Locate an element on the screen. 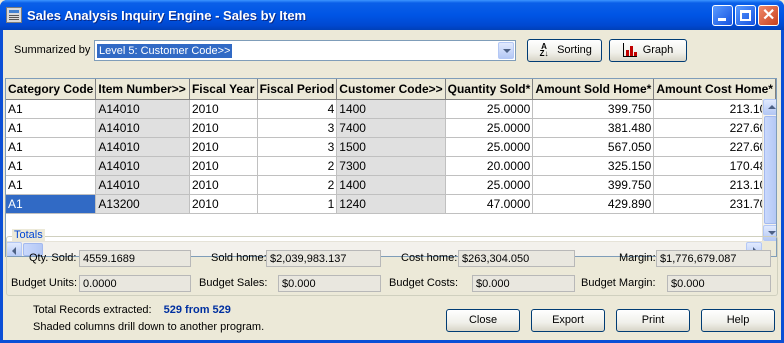 This screenshot has width=784, height=343. cell-customer-code: 7300 is located at coordinates (391, 166).